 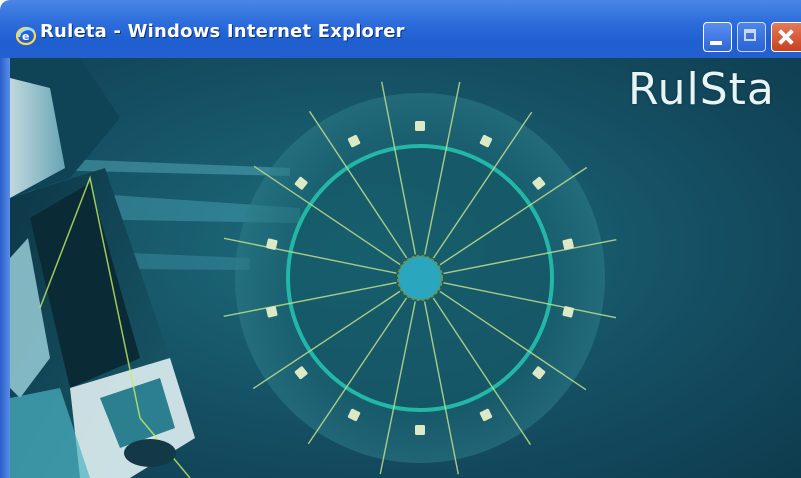 What do you see at coordinates (786, 37) in the screenshot?
I see `close-button` at bounding box center [786, 37].